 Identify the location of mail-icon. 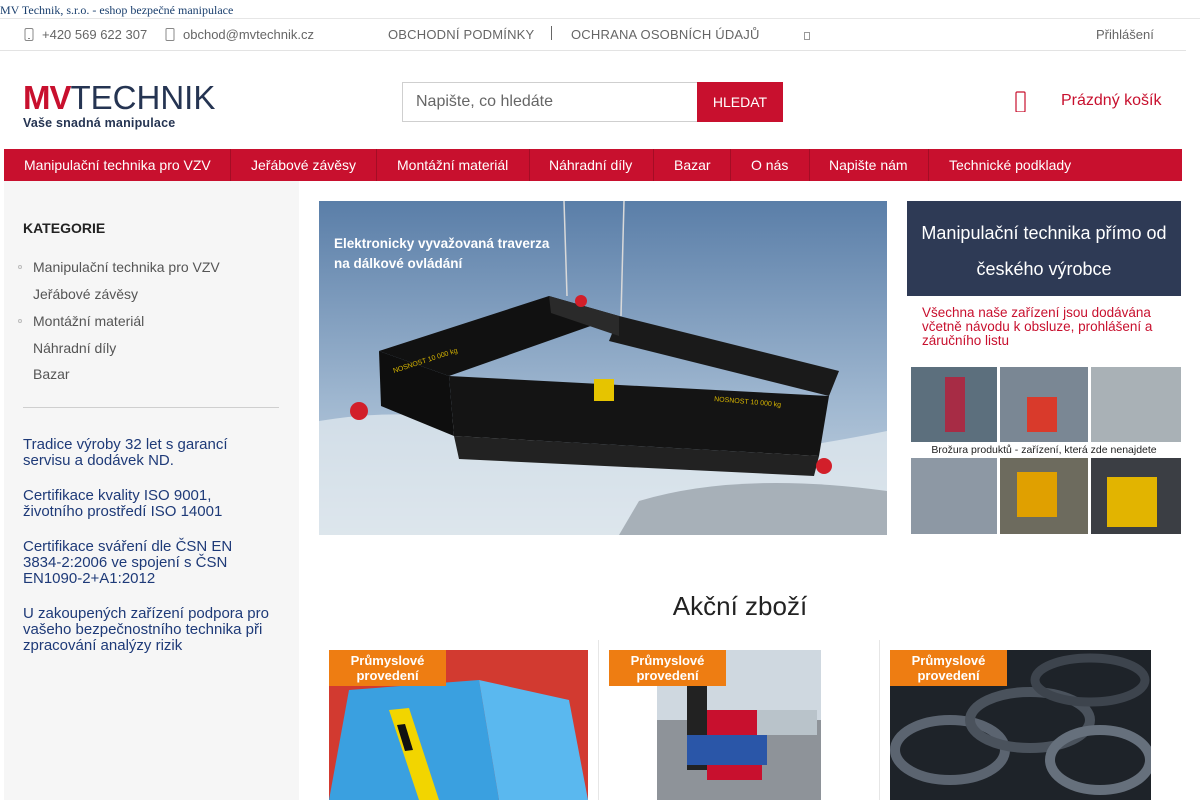
(170, 34).